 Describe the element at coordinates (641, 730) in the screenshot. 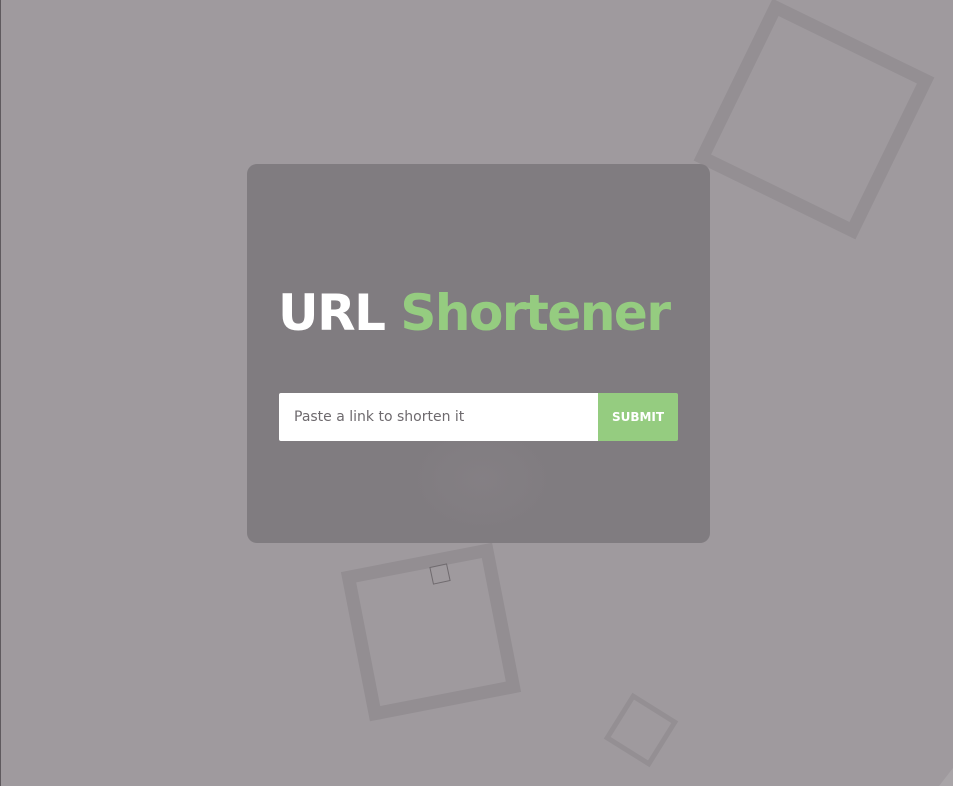

I see `decorative-square-small-bottom` at that location.